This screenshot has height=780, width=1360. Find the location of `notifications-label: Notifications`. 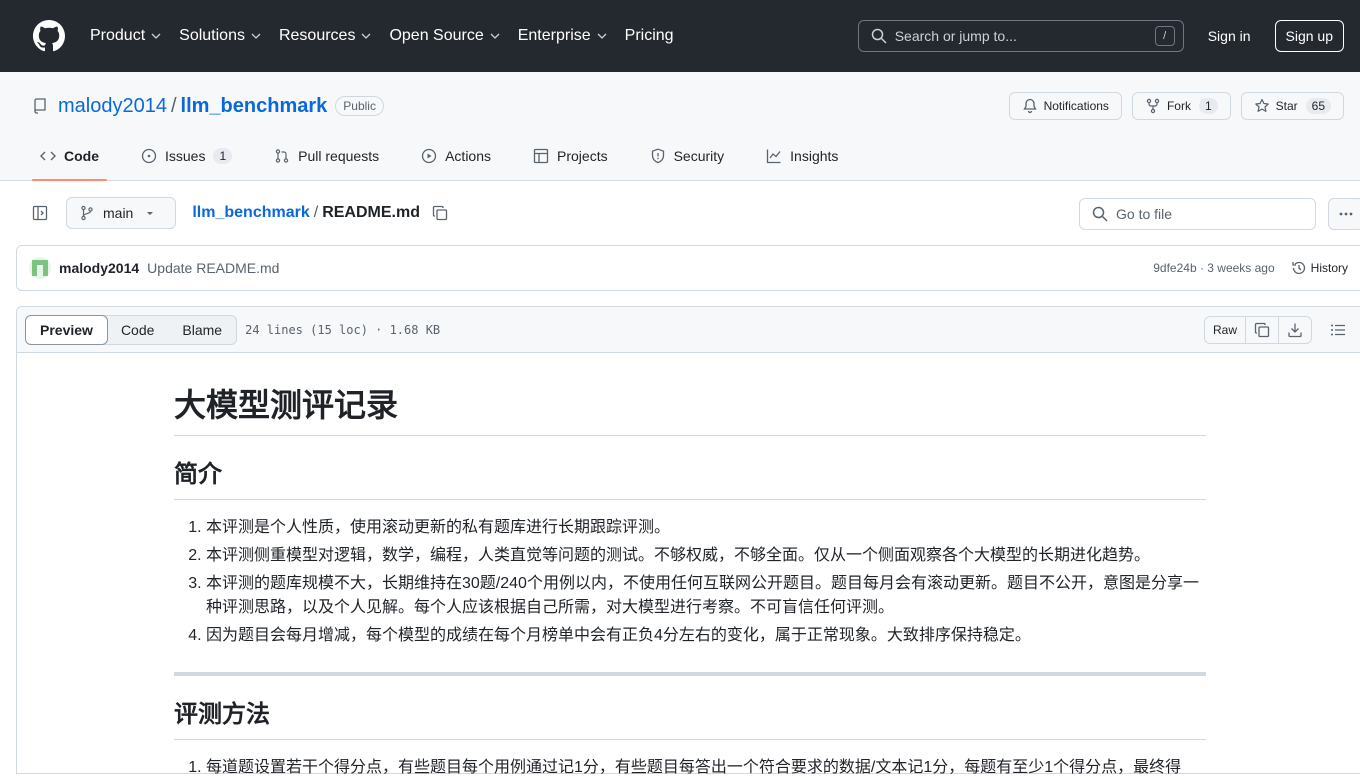

notifications-label: Notifications is located at coordinates (1076, 106).